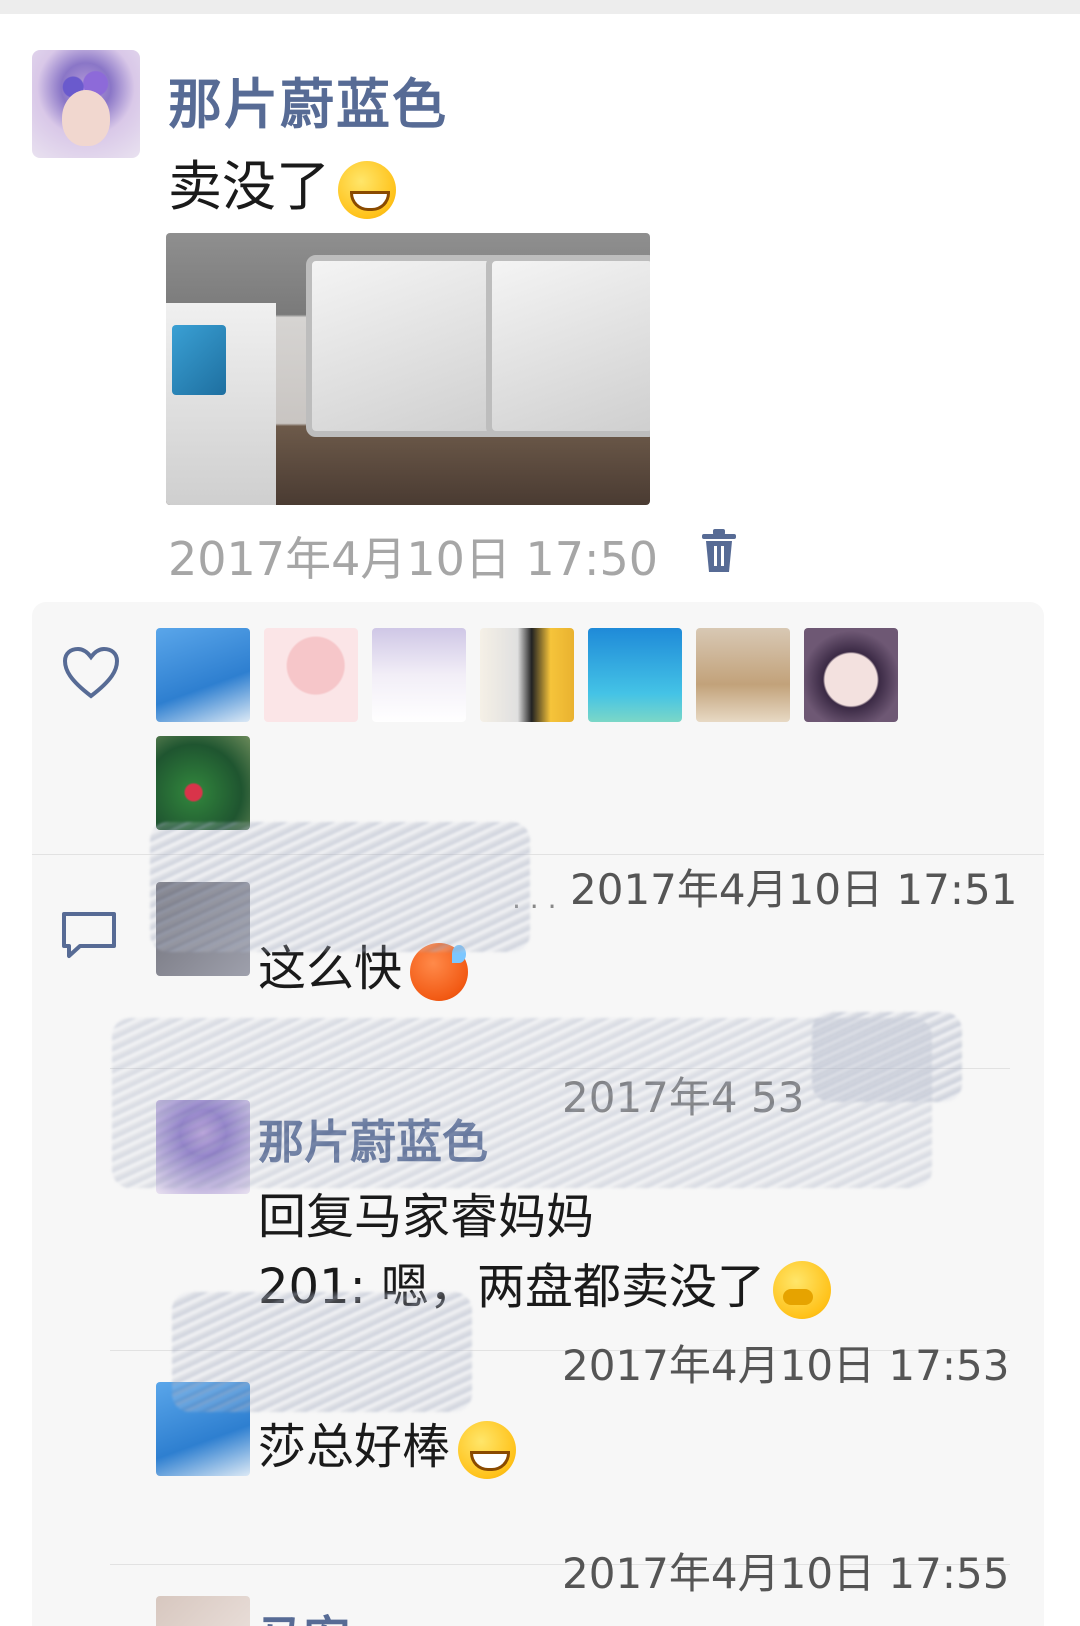 This screenshot has height=1626, width=1080. Describe the element at coordinates (308, 99) in the screenshot. I see `post-author-name: 那片蔚蓝色` at that location.